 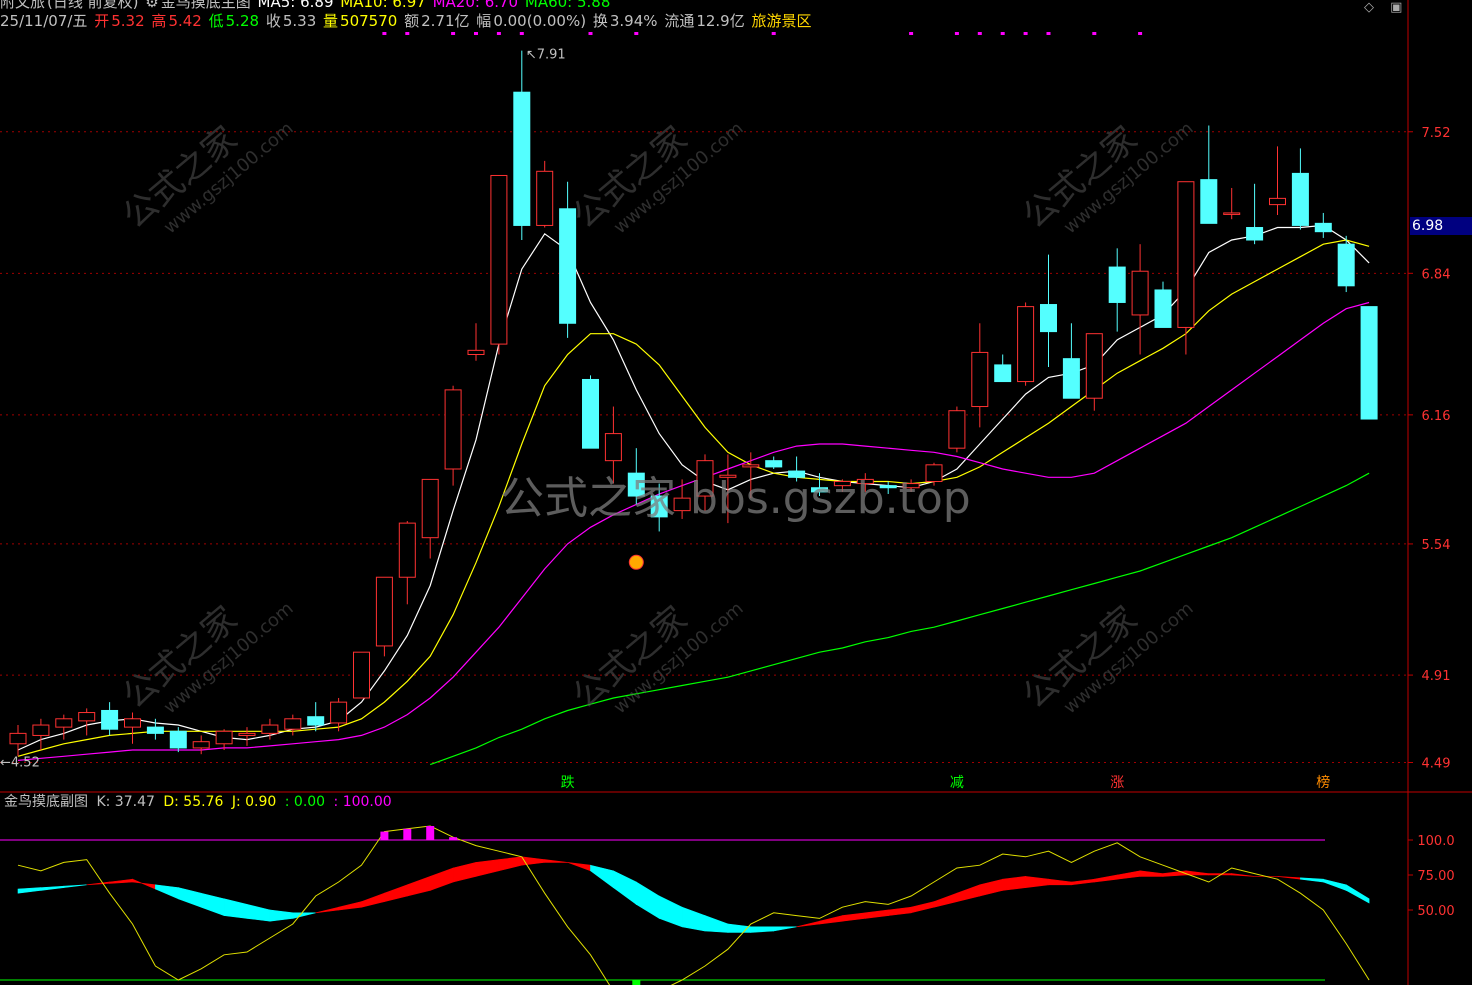 What do you see at coordinates (412, 21) in the screenshot?
I see `amount-label: 额` at bounding box center [412, 21].